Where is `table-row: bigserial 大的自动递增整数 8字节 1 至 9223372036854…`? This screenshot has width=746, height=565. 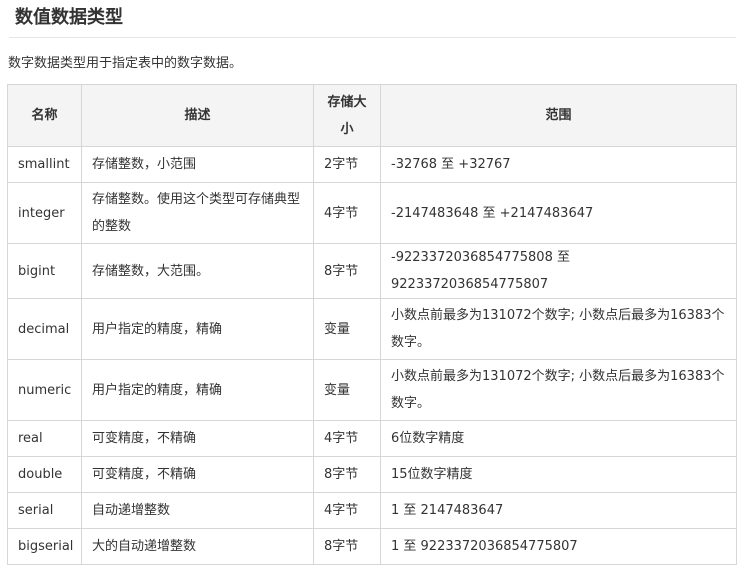 table-row: bigserial 大的自动递增整数 8字节 1 至 9223372036854… is located at coordinates (372, 546).